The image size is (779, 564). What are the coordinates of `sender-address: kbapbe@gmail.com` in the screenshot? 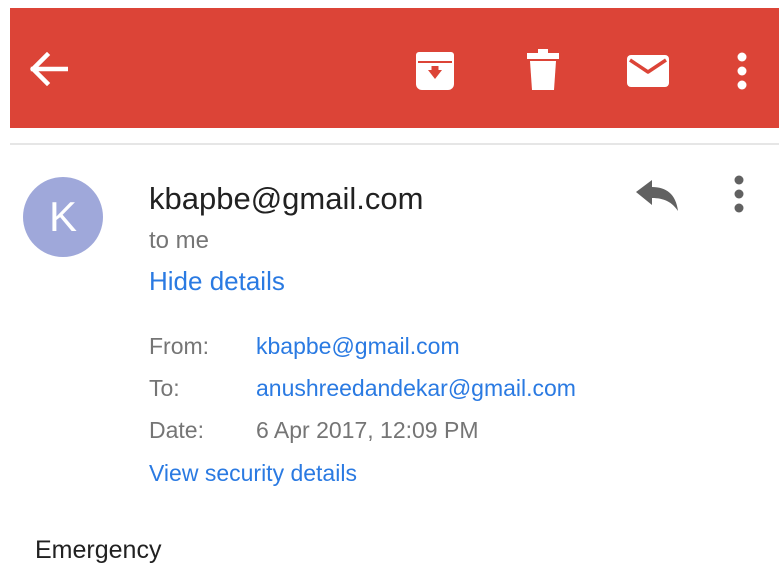 It's located at (286, 198).